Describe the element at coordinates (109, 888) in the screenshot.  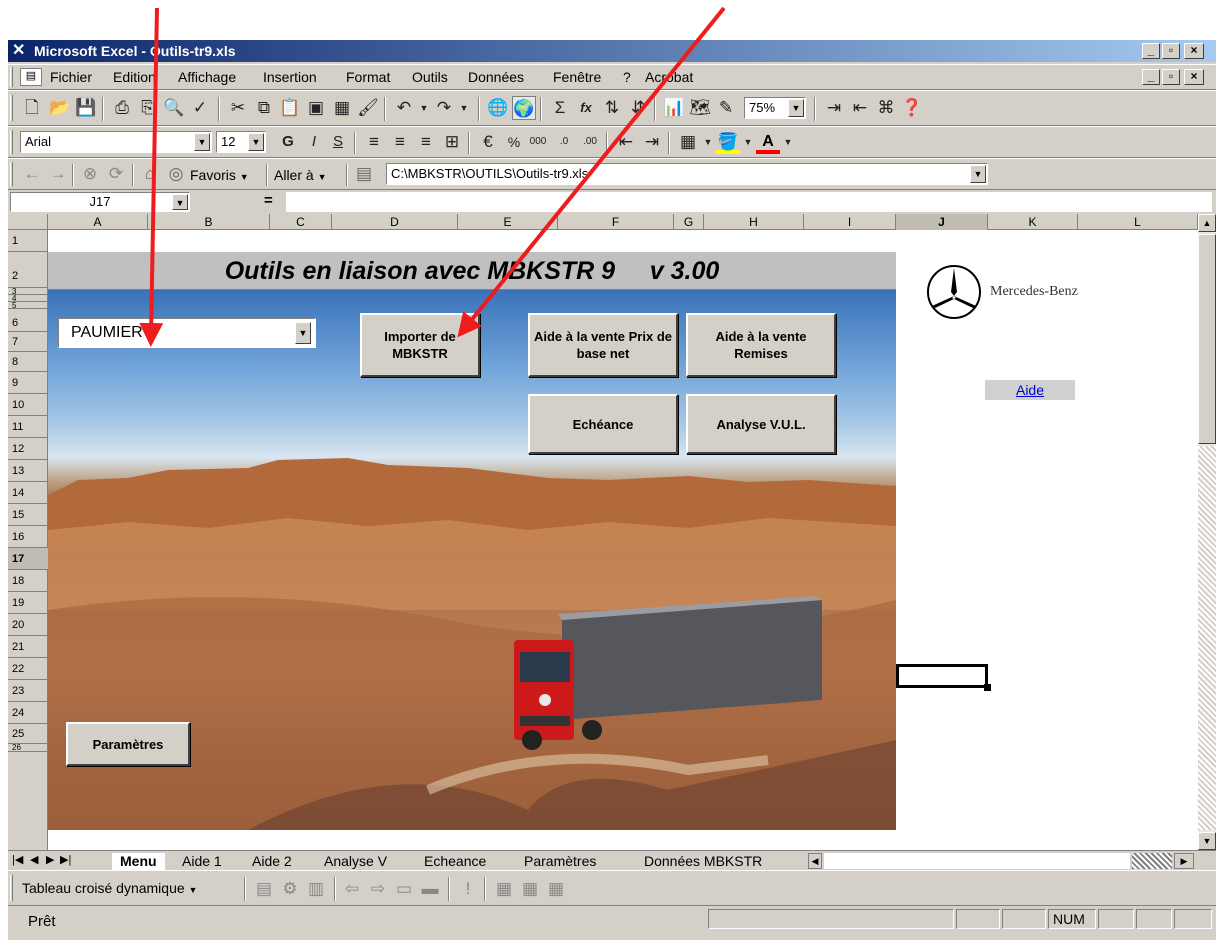
I see `pivot-menu: Tableau croisé dynamique ▼` at that location.